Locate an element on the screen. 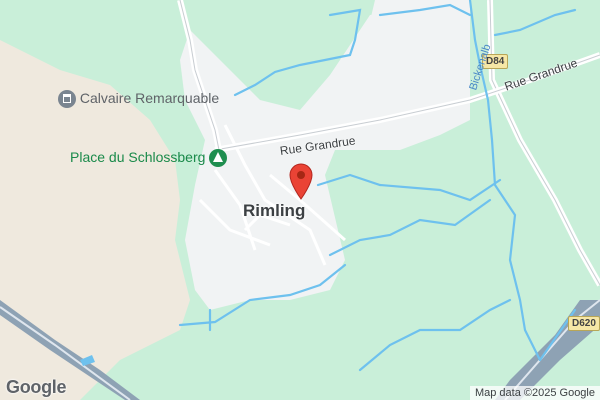 This screenshot has width=600, height=400. poi-place-du-schlossberg: Place du Schlossberg is located at coordinates (149, 158).